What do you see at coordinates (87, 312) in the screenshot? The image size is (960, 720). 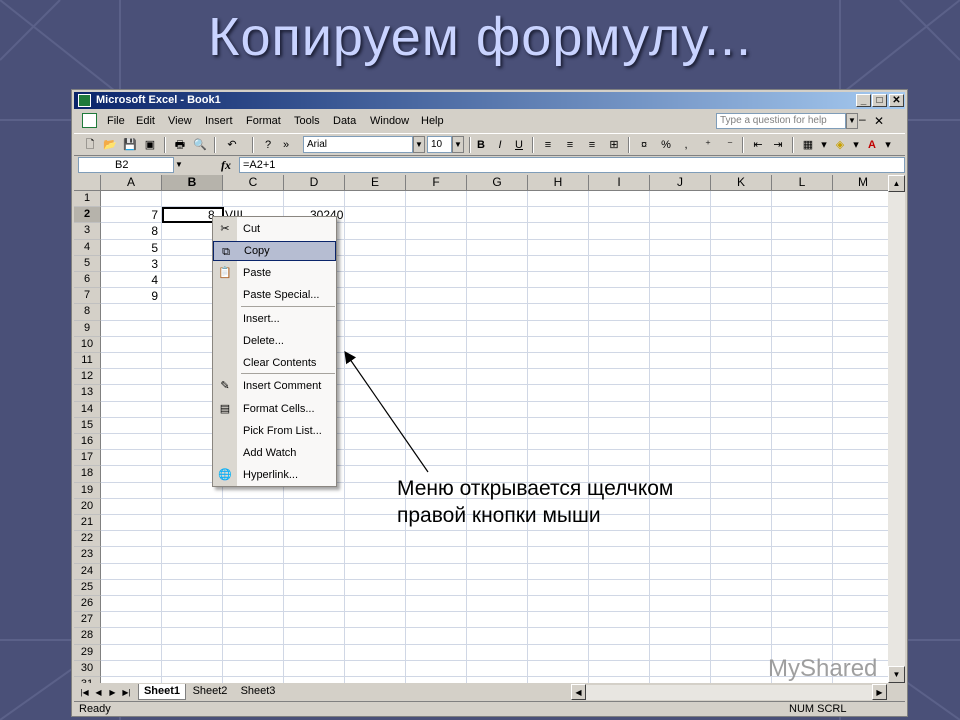 I see `row-header-8: 8` at bounding box center [87, 312].